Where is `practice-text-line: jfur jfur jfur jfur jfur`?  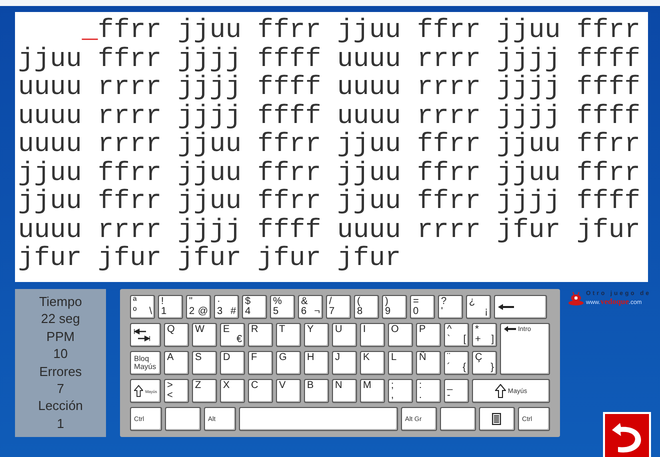 practice-text-line: jfur jfur jfur jfur jfur is located at coordinates (210, 258).